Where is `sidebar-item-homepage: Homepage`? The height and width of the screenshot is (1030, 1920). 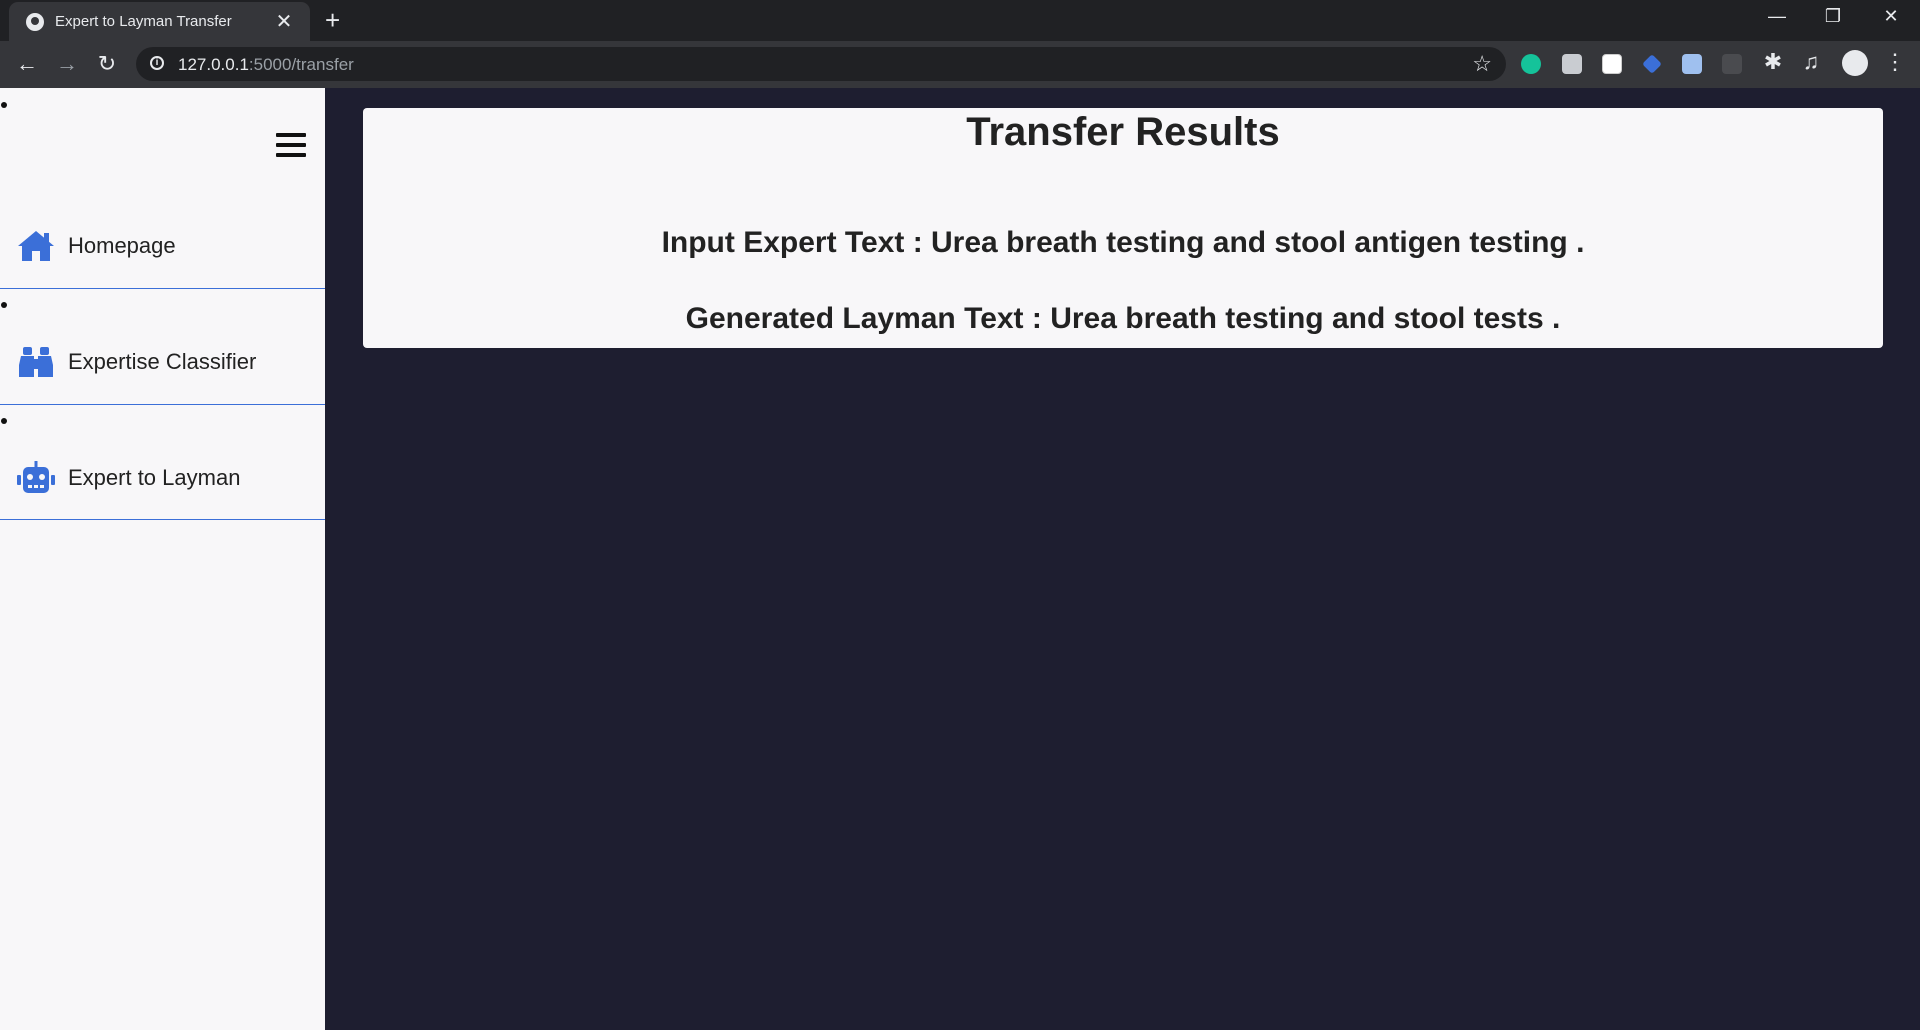
sidebar-item-homepage: Homepage is located at coordinates (162, 246).